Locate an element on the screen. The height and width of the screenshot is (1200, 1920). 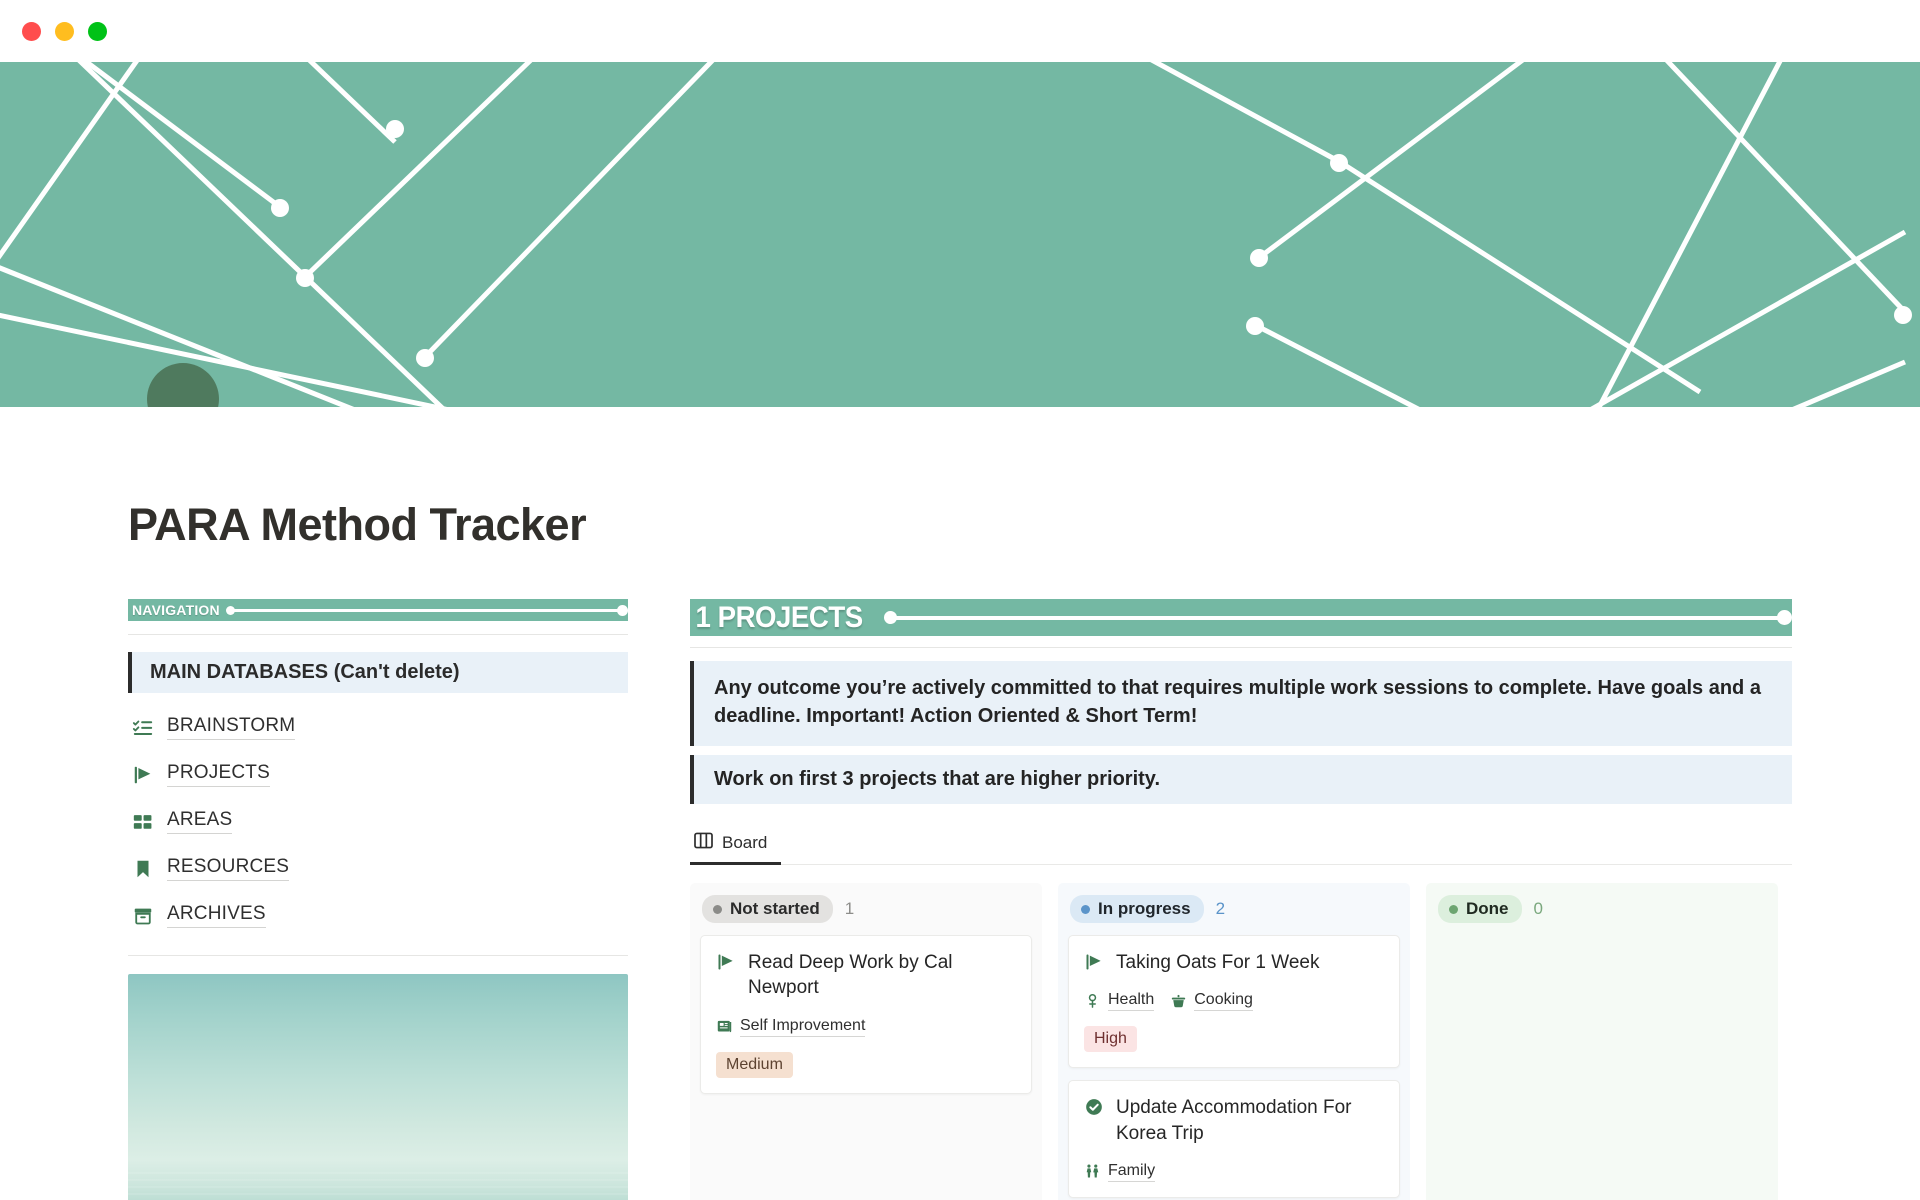
board-view-icon is located at coordinates (703, 843).